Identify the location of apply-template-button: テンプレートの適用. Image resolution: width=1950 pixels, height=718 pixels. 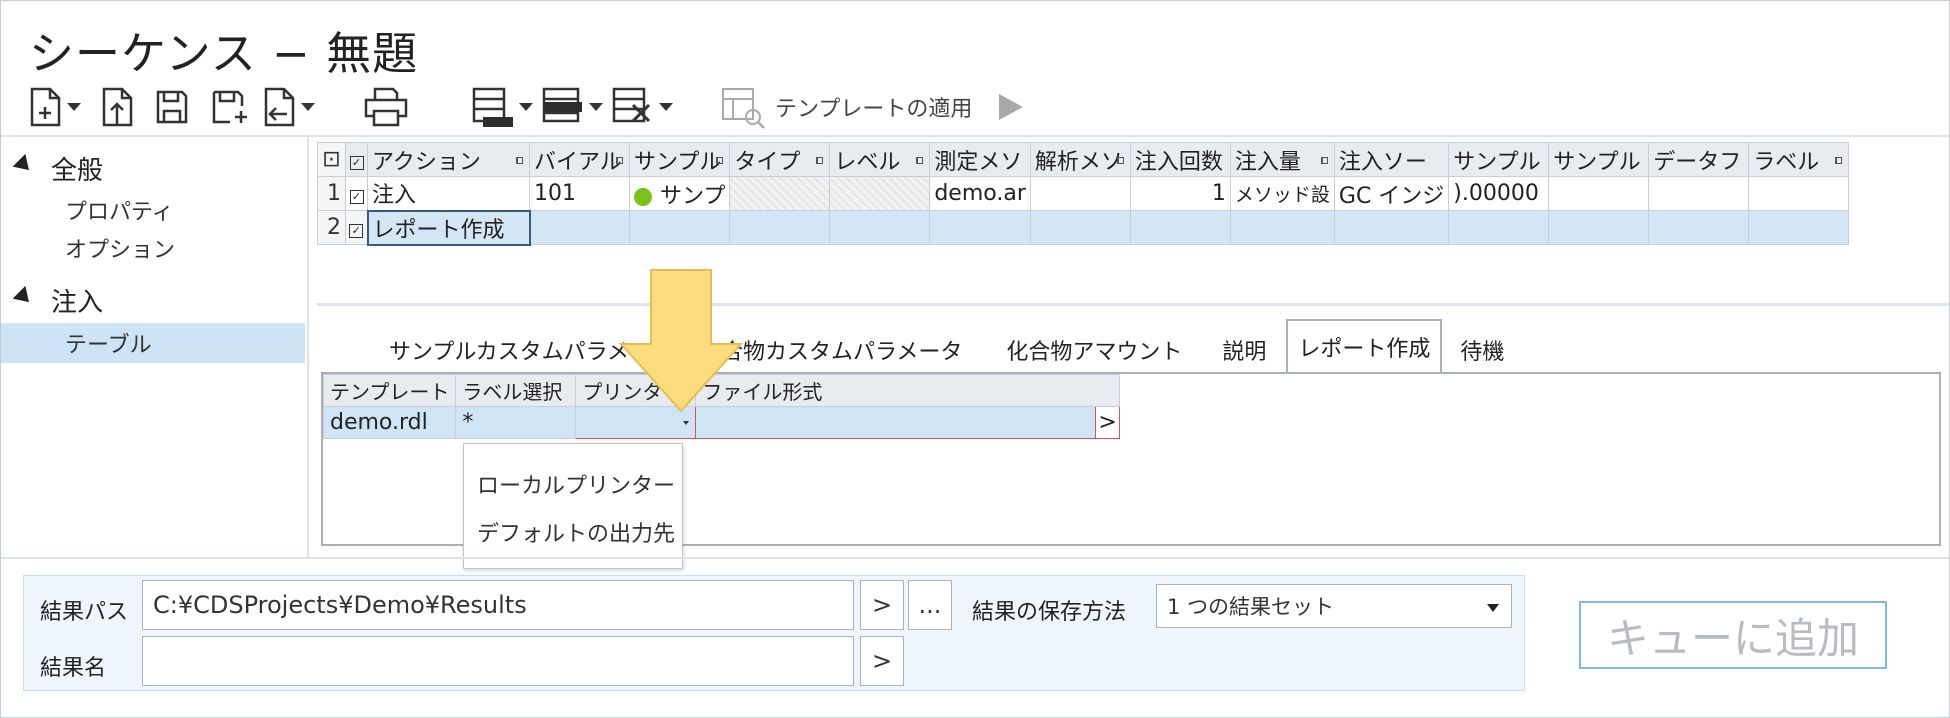
(845, 107).